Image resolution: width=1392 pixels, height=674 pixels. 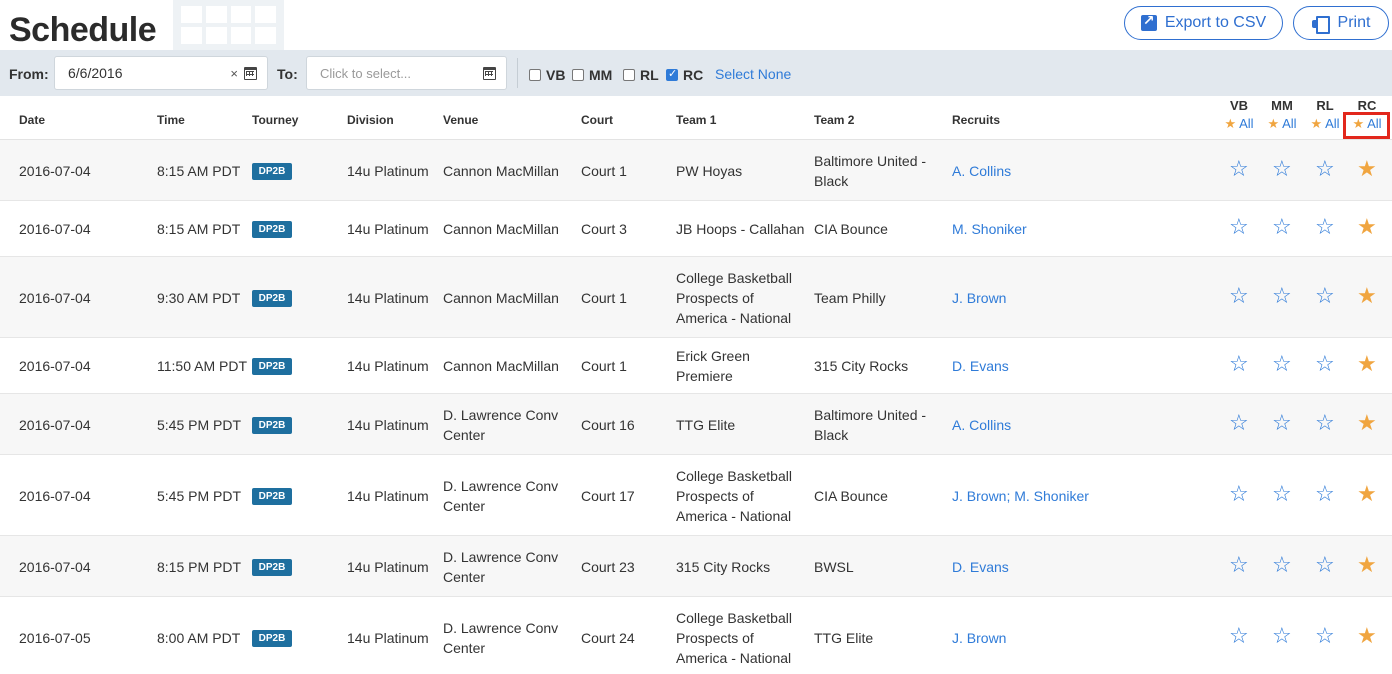 I want to click on checkbox-label: MM, so click(x=601, y=75).